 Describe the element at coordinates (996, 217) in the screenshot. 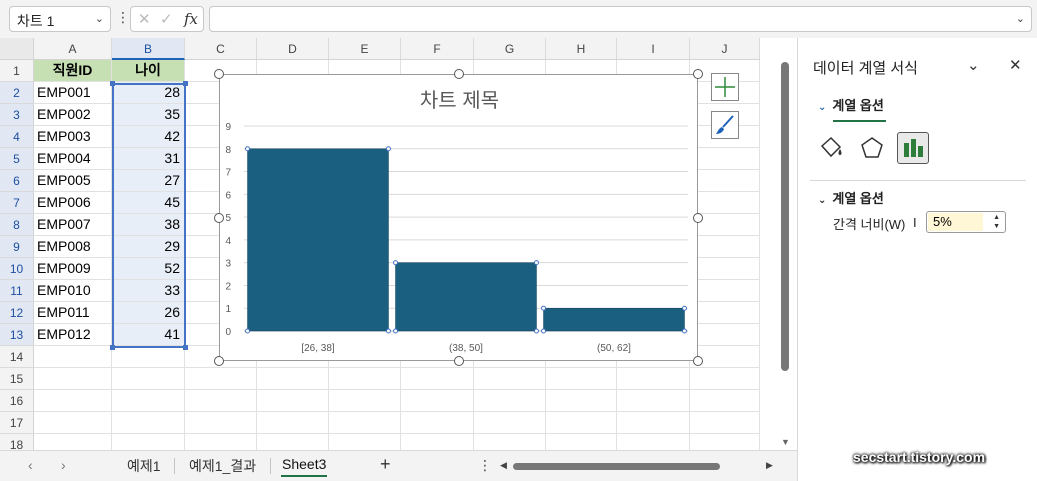

I see `spin-up-icon: ▲` at that location.